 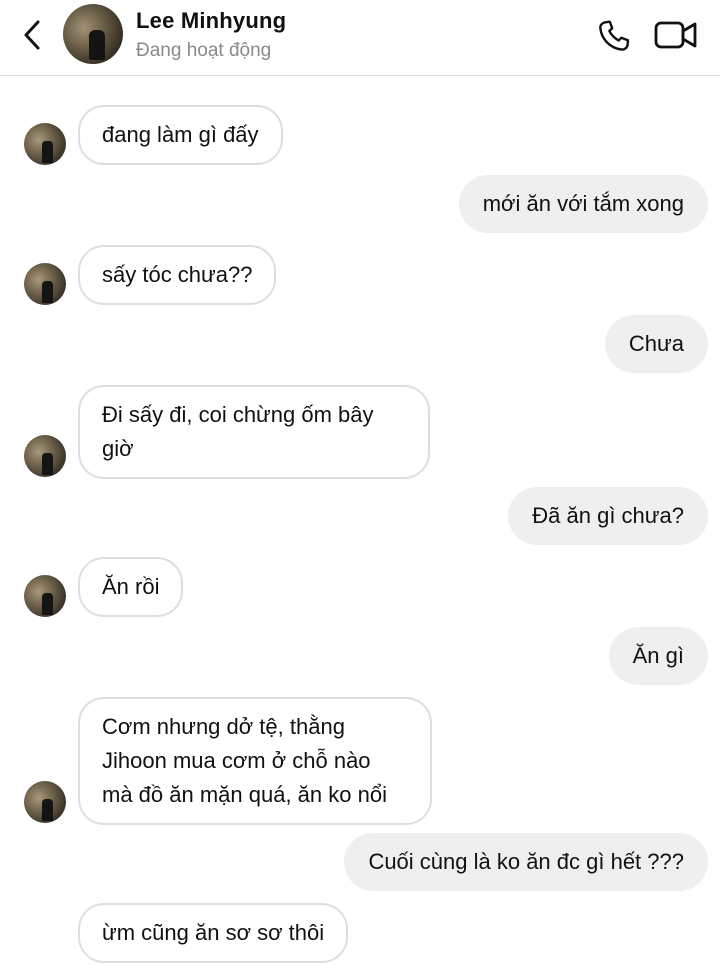 What do you see at coordinates (180, 135) in the screenshot?
I see `received-message: đang làm gì đấy` at bounding box center [180, 135].